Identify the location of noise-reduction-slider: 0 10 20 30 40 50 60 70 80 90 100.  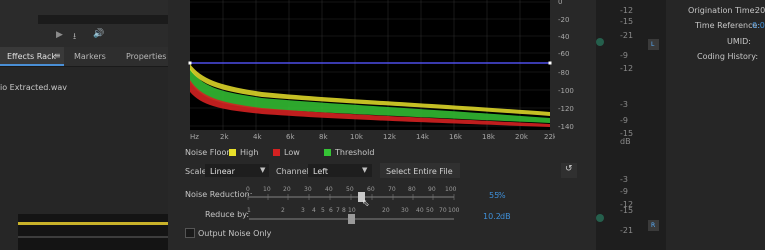
(351, 194).